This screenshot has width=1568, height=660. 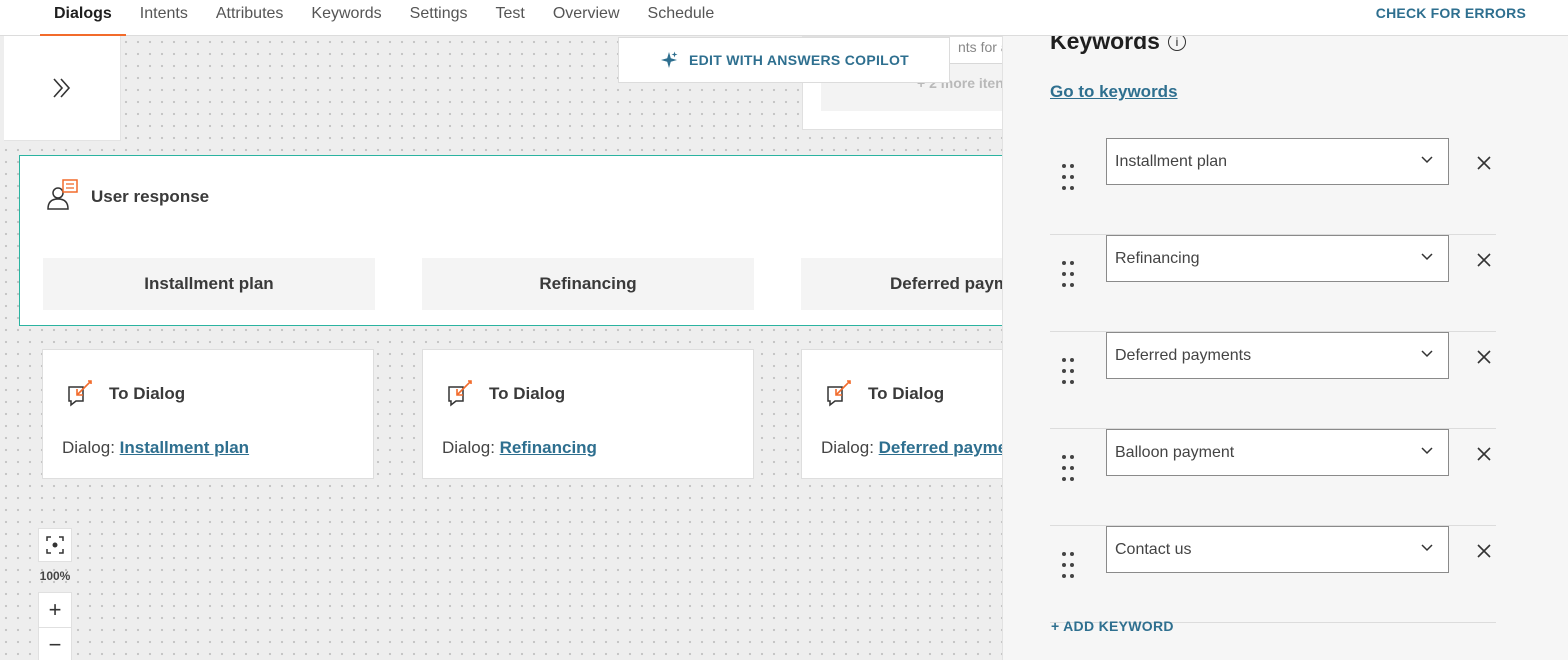 I want to click on add-keyword-button: + ADD KEYWORD, so click(x=1112, y=626).